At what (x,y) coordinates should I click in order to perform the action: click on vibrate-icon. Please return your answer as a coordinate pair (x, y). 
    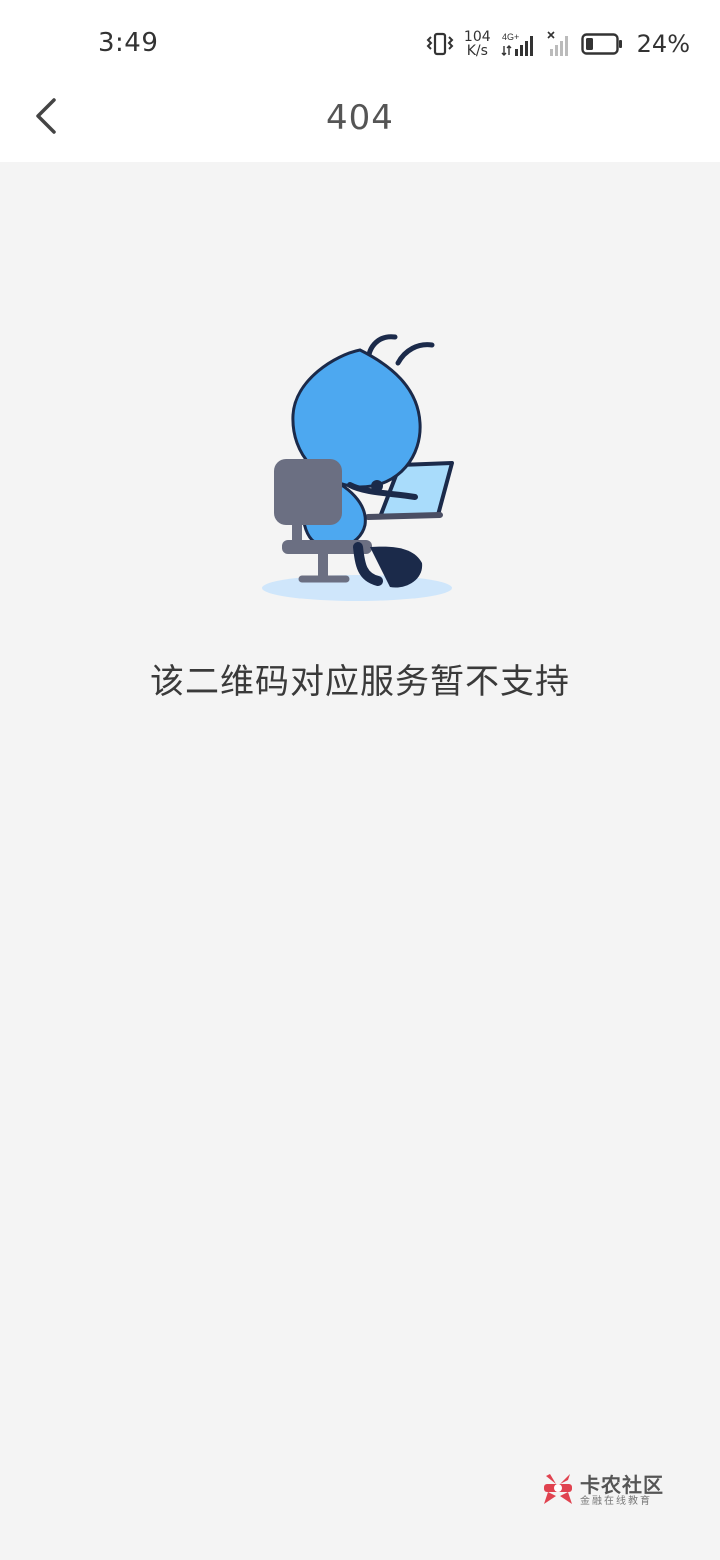
    Looking at the image, I should click on (440, 44).